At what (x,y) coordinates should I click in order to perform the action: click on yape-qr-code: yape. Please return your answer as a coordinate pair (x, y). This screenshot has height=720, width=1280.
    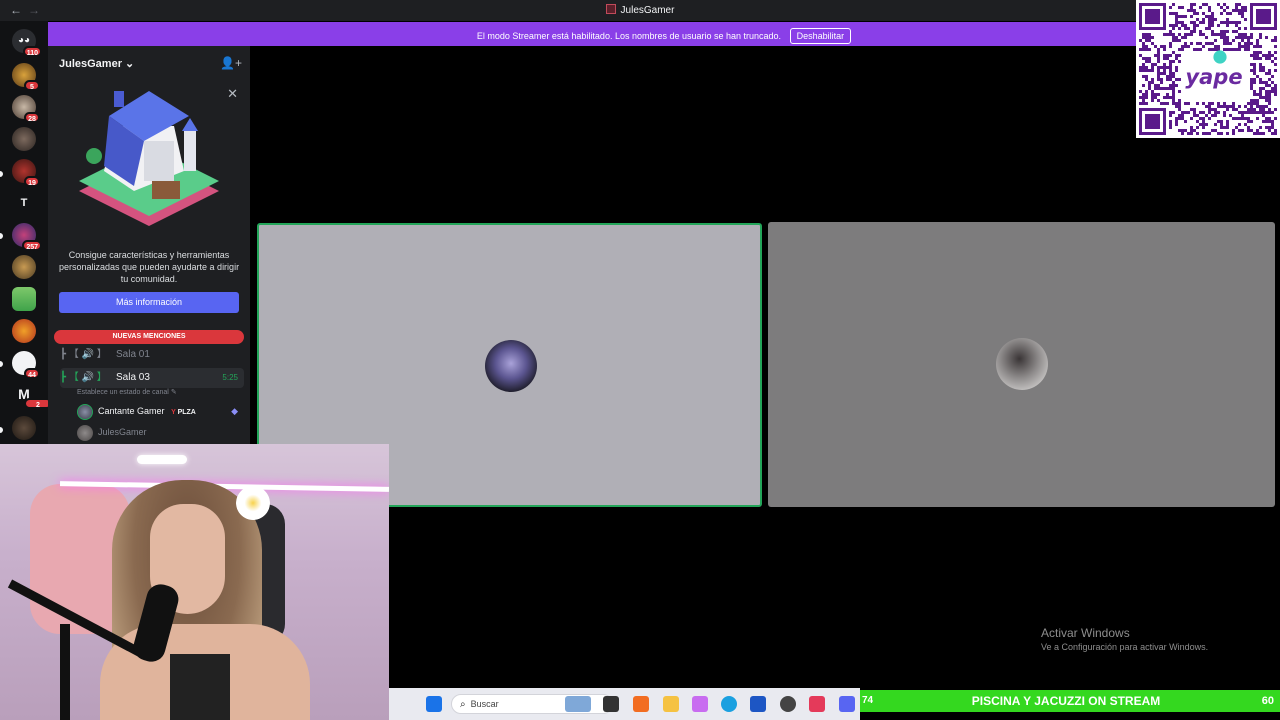
    Looking at the image, I should click on (1208, 69).